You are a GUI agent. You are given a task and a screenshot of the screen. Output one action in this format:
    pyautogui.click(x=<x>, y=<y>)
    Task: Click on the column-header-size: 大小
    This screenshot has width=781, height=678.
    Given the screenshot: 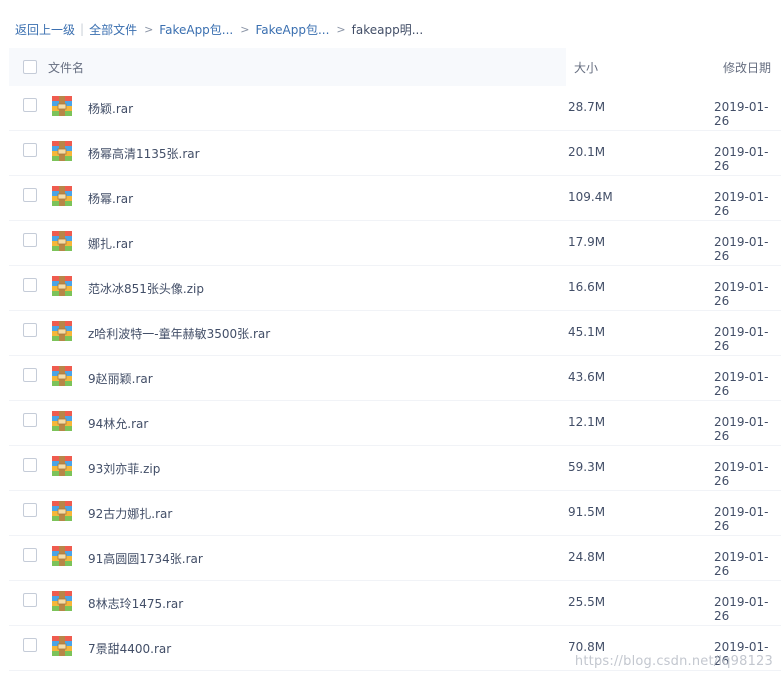 What is the action you would take?
    pyautogui.click(x=586, y=67)
    